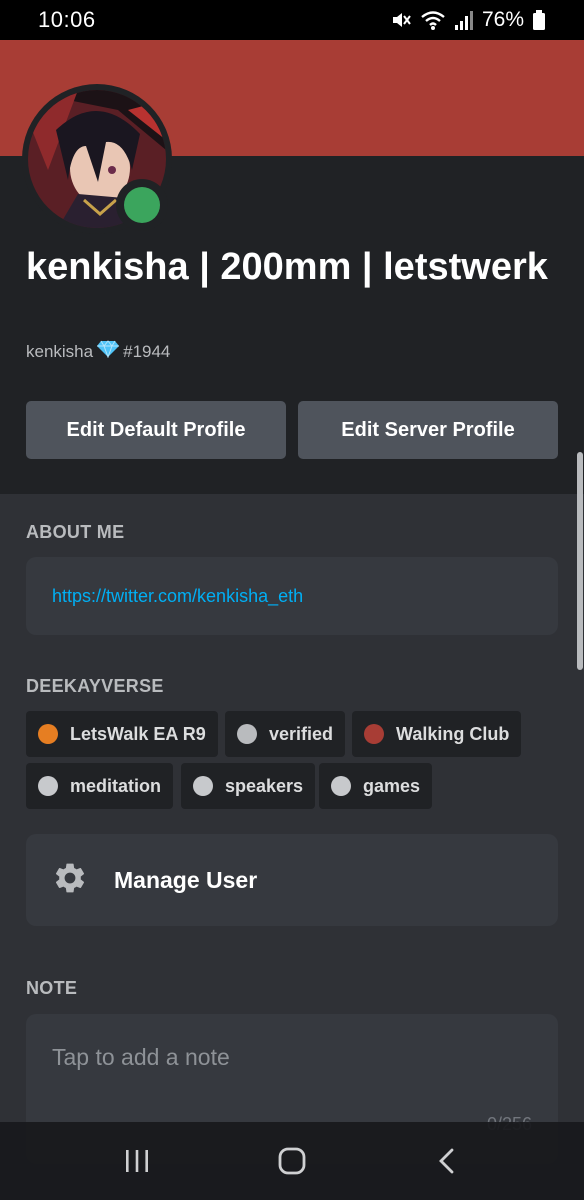  I want to click on online-status-indicator, so click(142, 205).